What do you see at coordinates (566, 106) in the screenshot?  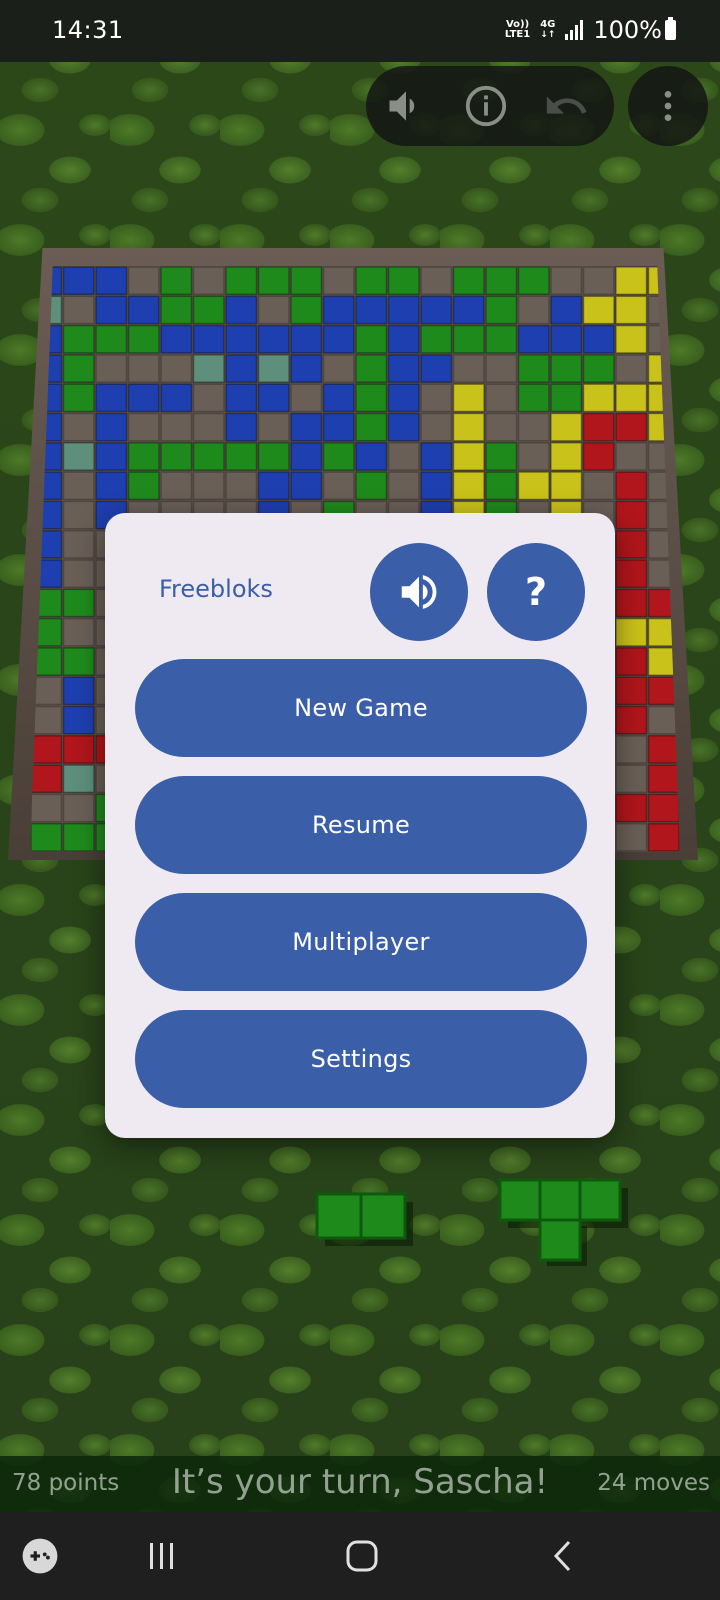 I see `undo-button` at bounding box center [566, 106].